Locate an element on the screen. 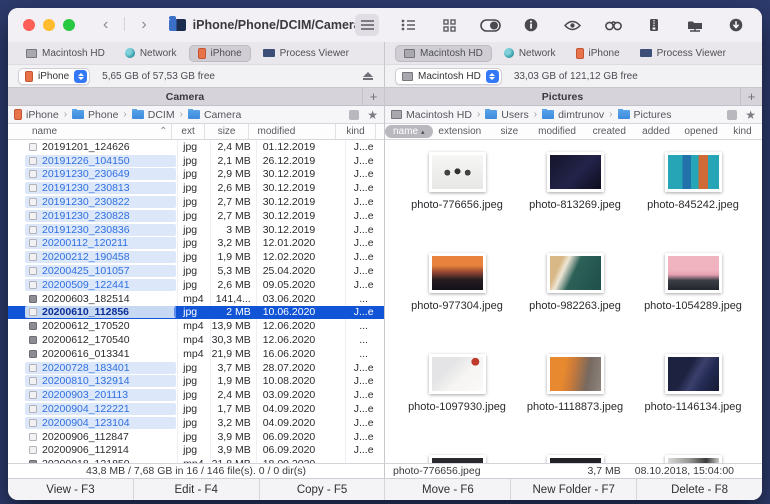  zoom-button is located at coordinates (69, 25).